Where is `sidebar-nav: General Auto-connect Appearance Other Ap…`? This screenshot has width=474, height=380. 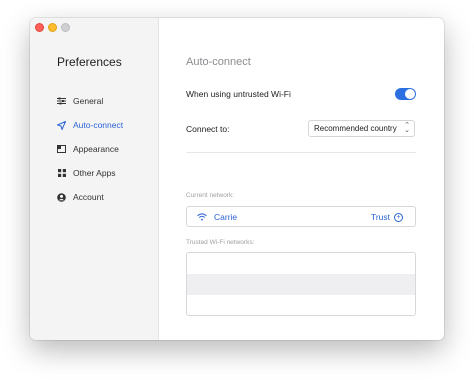 sidebar-nav: General Auto-connect Appearance Other Ap… is located at coordinates (90, 149).